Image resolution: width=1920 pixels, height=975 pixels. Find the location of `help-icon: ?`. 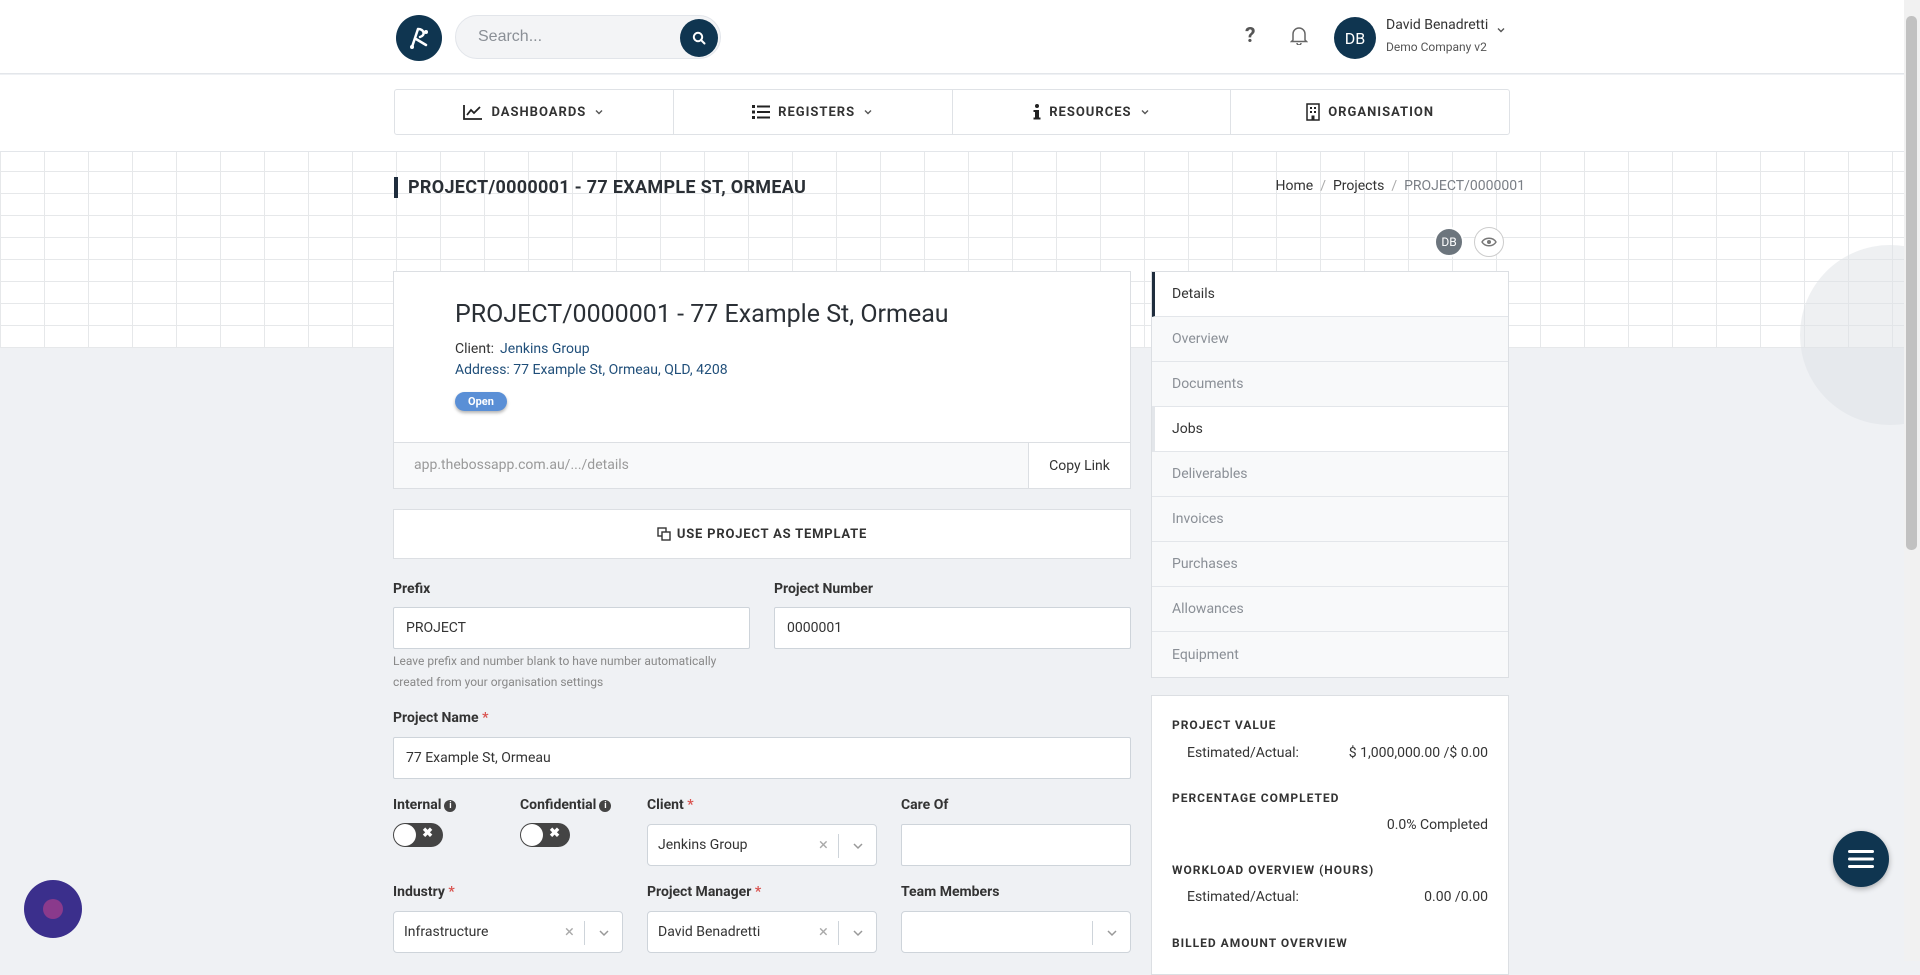

help-icon: ? is located at coordinates (1250, 36).